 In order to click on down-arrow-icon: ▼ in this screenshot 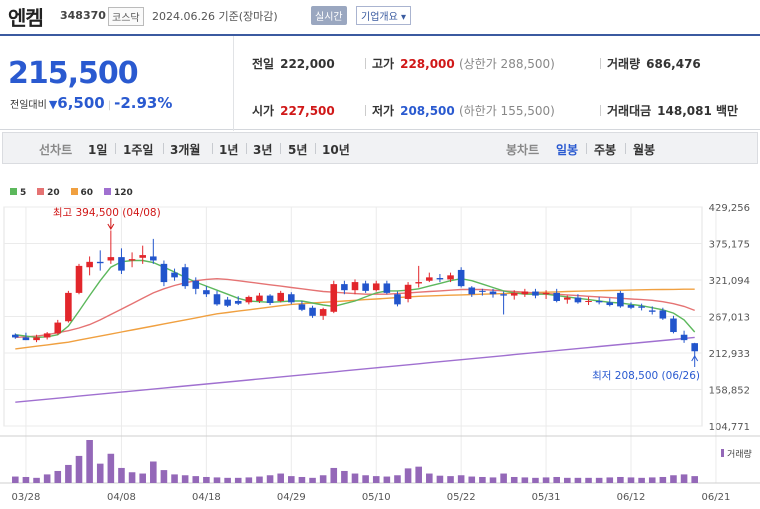, I will do `click(53, 104)`.